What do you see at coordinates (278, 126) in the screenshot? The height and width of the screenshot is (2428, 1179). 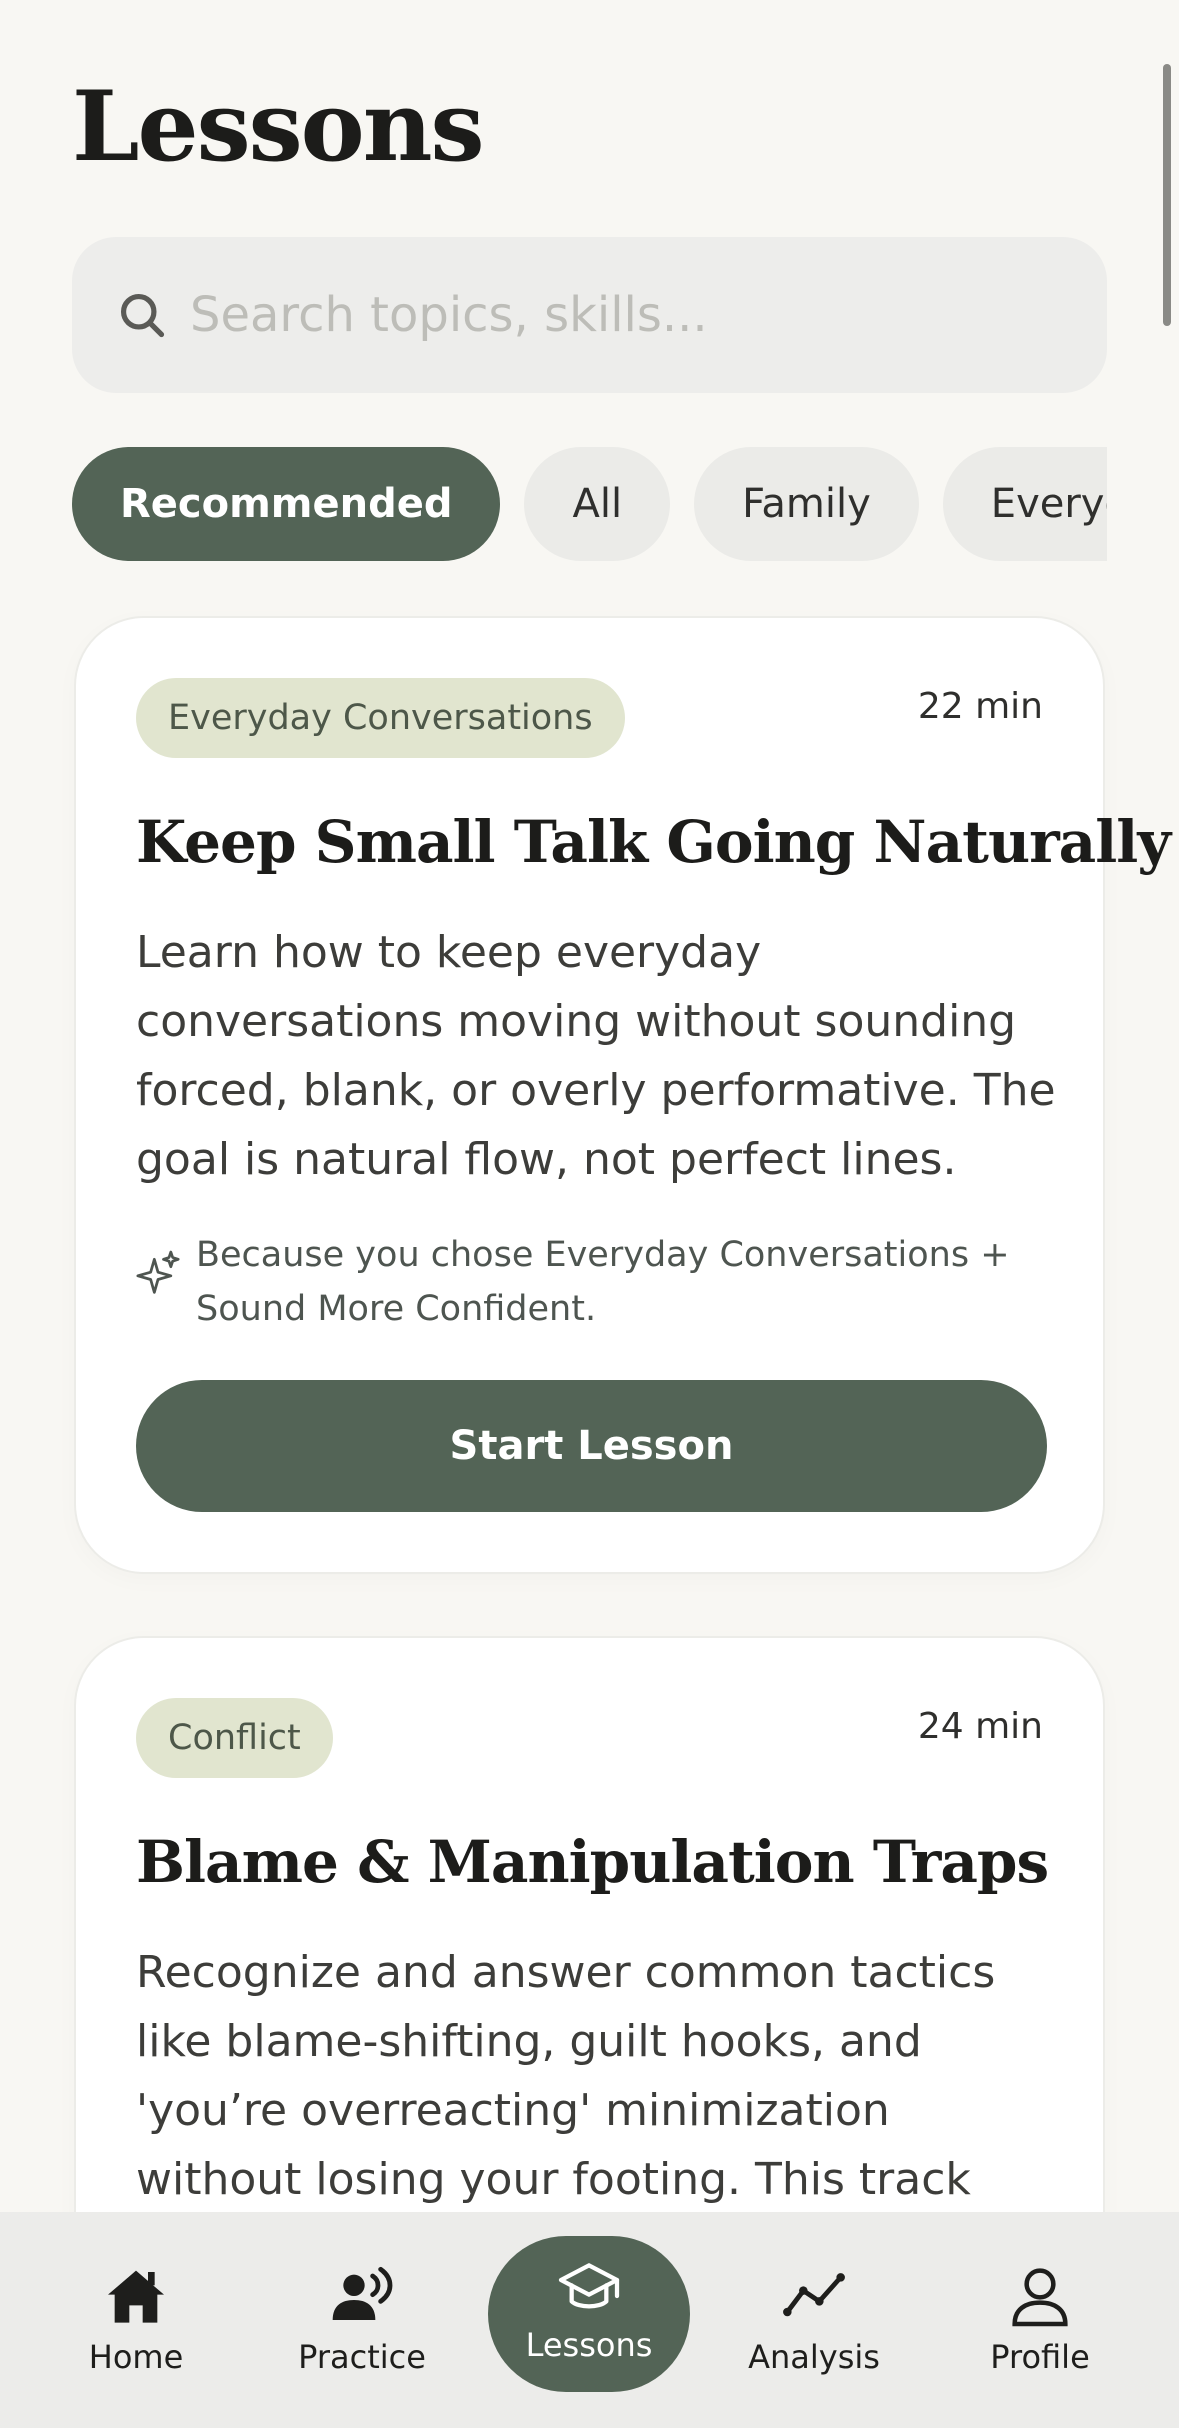 I see `page-title: Lessons` at bounding box center [278, 126].